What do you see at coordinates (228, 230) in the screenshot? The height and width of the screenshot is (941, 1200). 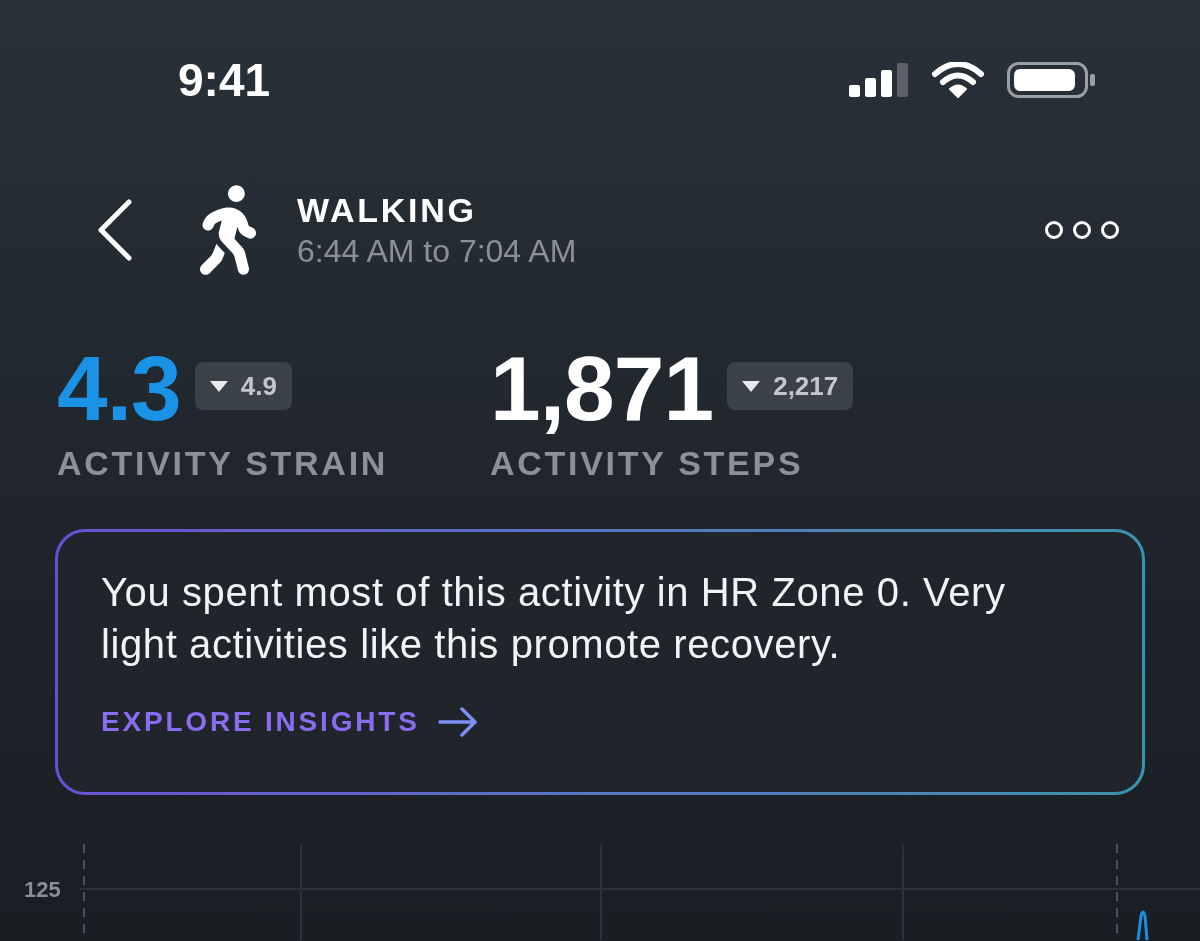 I see `walking-person-icon` at bounding box center [228, 230].